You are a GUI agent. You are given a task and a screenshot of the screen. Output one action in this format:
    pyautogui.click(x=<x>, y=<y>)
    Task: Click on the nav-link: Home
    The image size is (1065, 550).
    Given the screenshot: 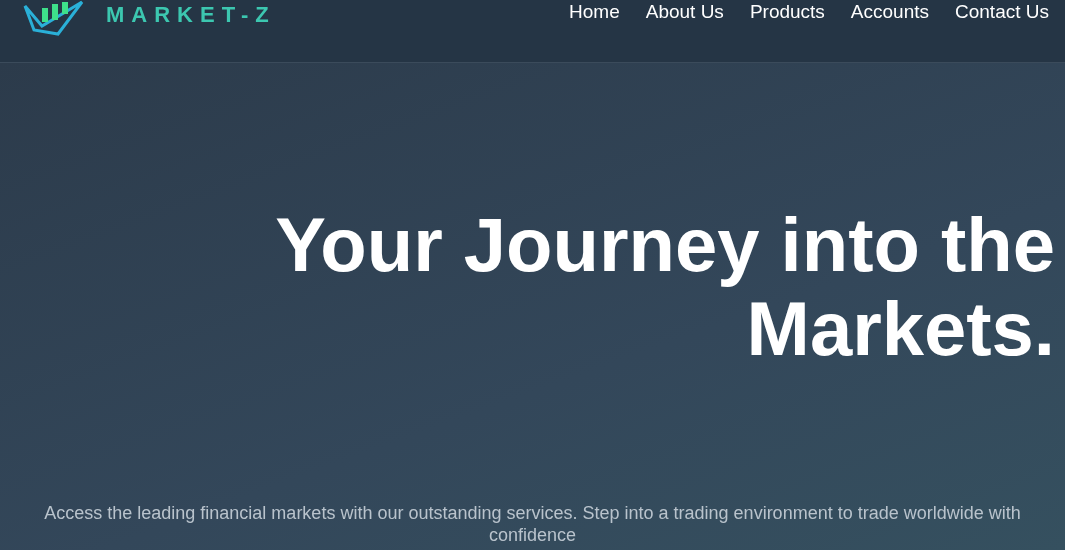 What is the action you would take?
    pyautogui.click(x=594, y=12)
    